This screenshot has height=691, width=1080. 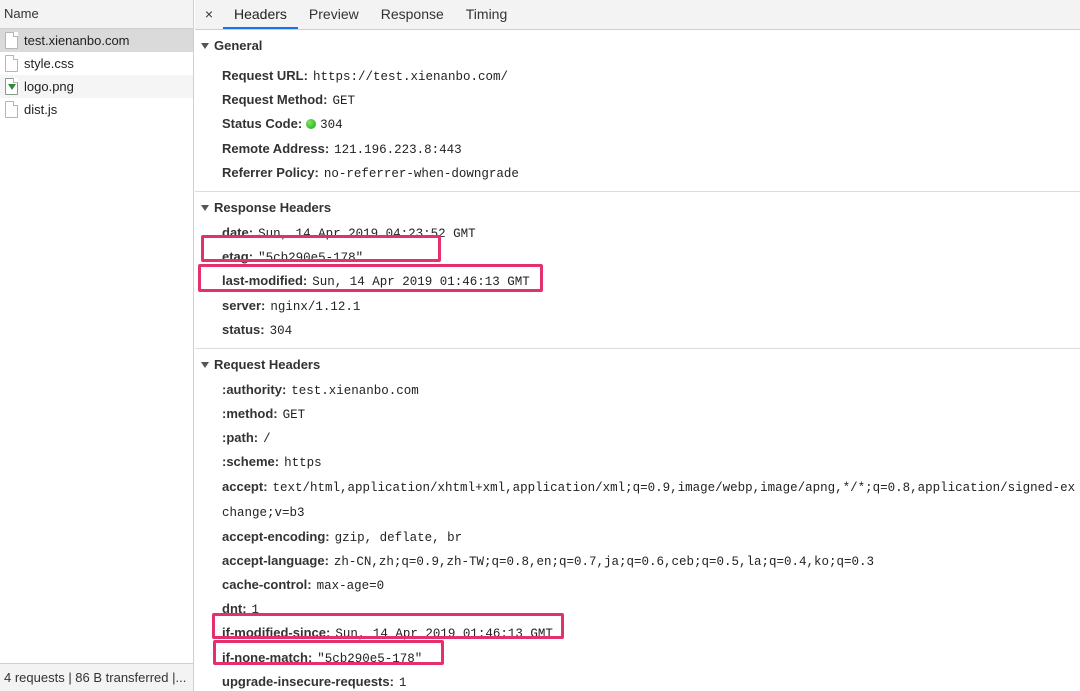 What do you see at coordinates (637, 680) in the screenshot?
I see `header-row: upgrade-insecure-requests: 1` at bounding box center [637, 680].